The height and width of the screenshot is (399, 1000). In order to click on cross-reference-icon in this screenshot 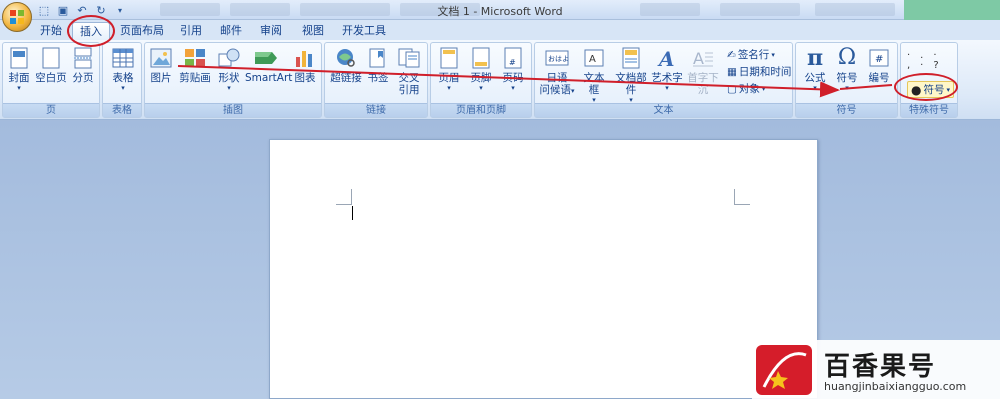, I will do `click(409, 58)`.